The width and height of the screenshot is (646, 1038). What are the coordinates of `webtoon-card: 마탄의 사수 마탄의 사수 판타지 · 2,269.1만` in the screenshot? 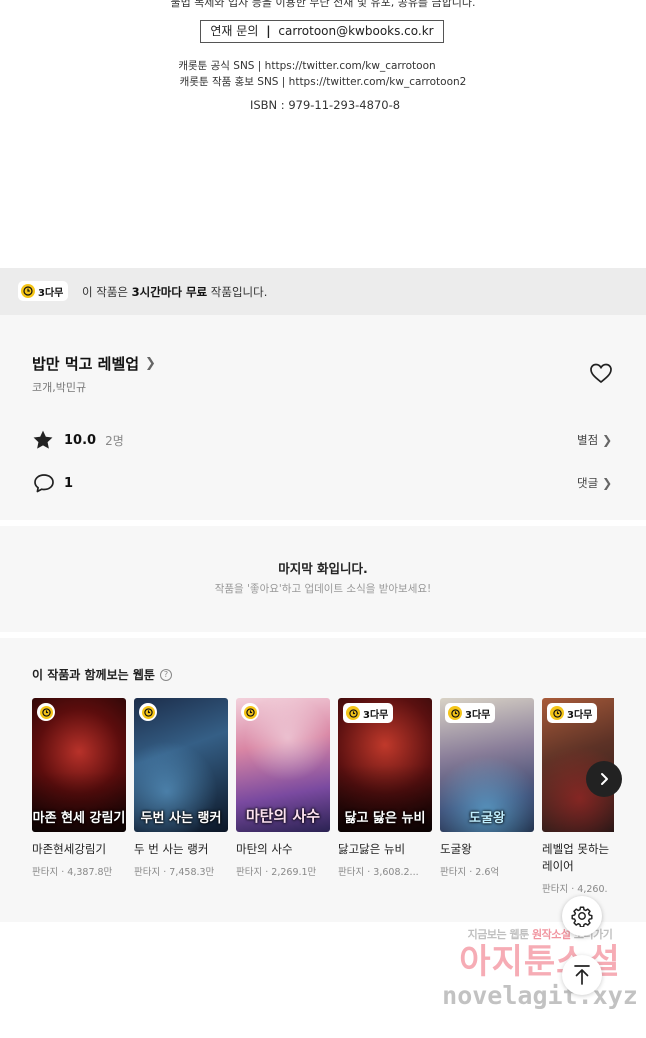 It's located at (283, 788).